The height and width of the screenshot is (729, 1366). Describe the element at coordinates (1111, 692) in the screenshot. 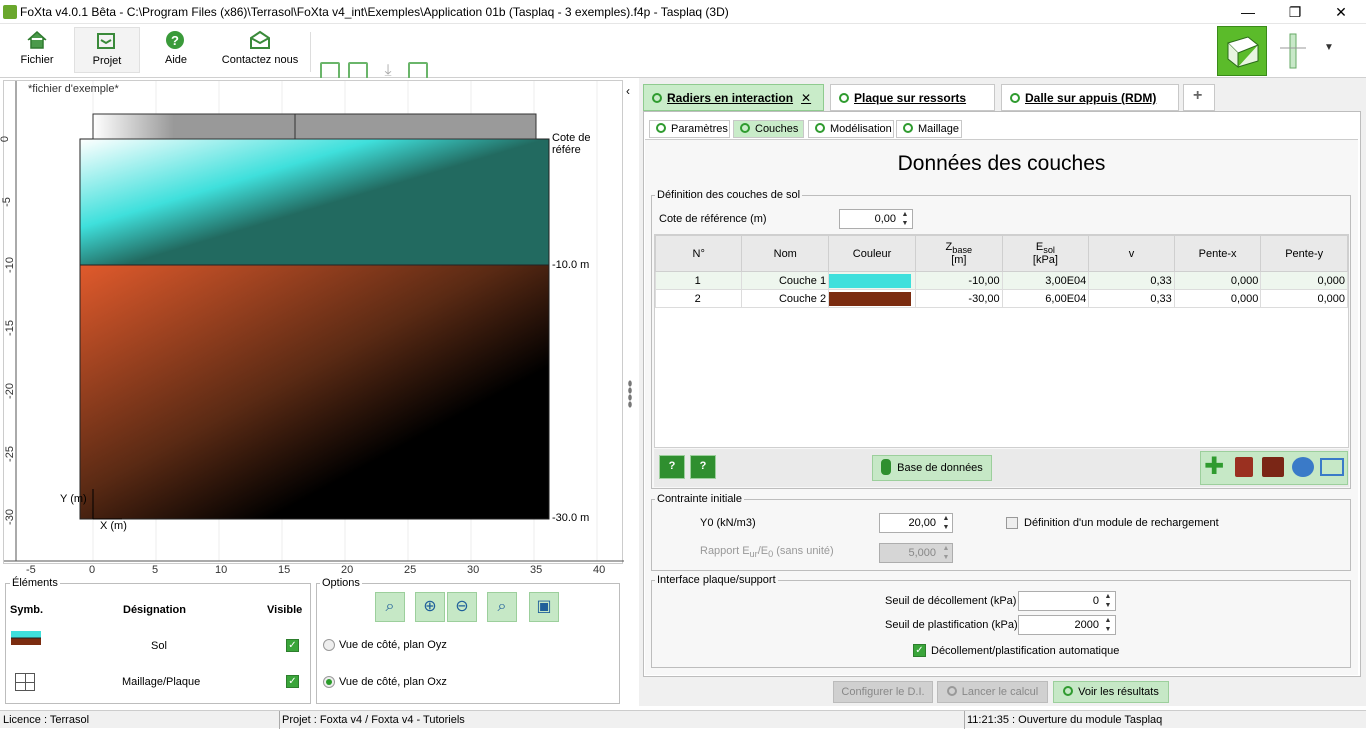

I see `voir-resultats-button: Voir les résultats` at that location.